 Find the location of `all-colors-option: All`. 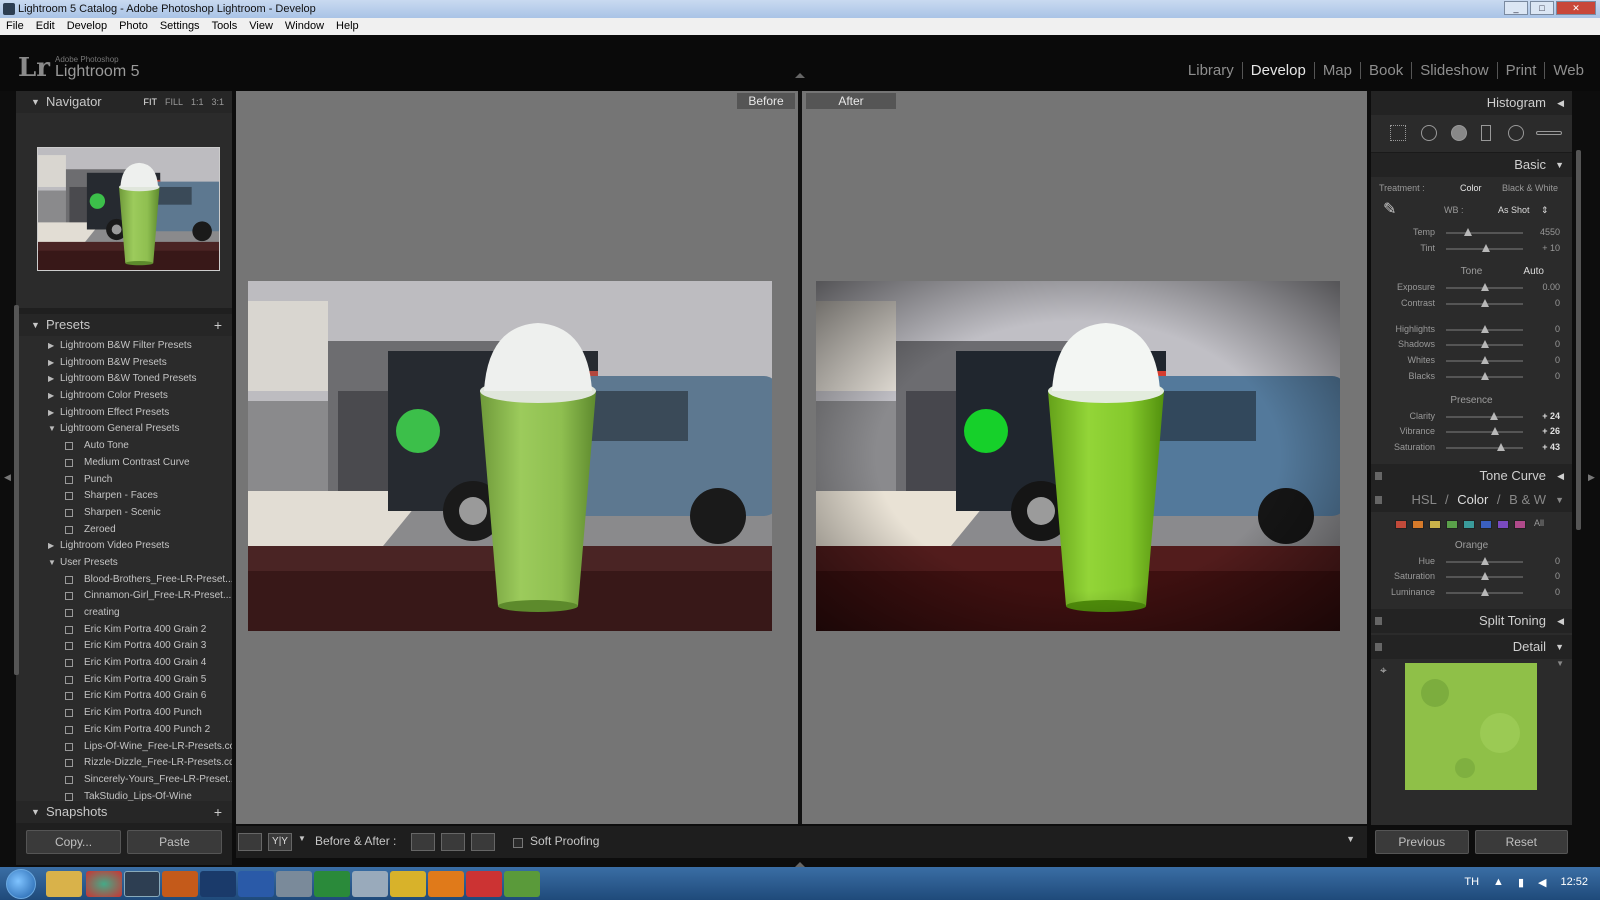

all-colors-option: All is located at coordinates (1539, 523).